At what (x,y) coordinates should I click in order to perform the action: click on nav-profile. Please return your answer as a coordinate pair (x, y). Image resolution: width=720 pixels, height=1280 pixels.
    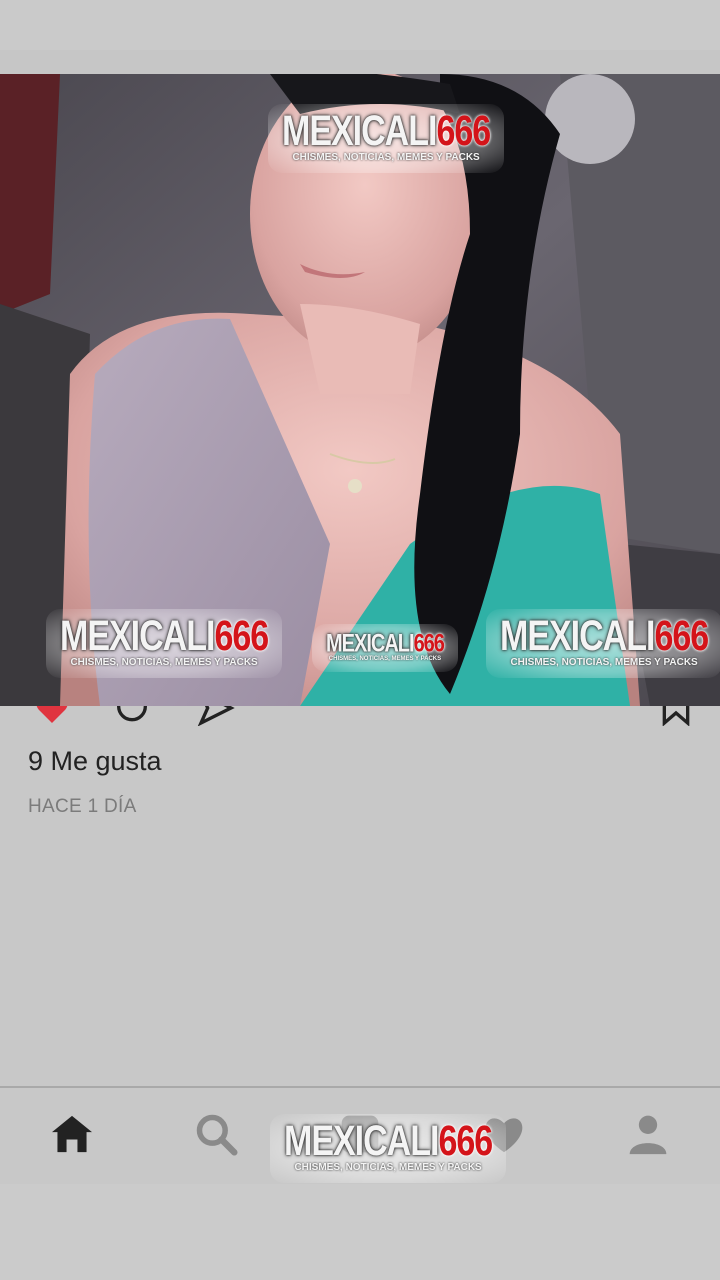
    Looking at the image, I should click on (648, 1134).